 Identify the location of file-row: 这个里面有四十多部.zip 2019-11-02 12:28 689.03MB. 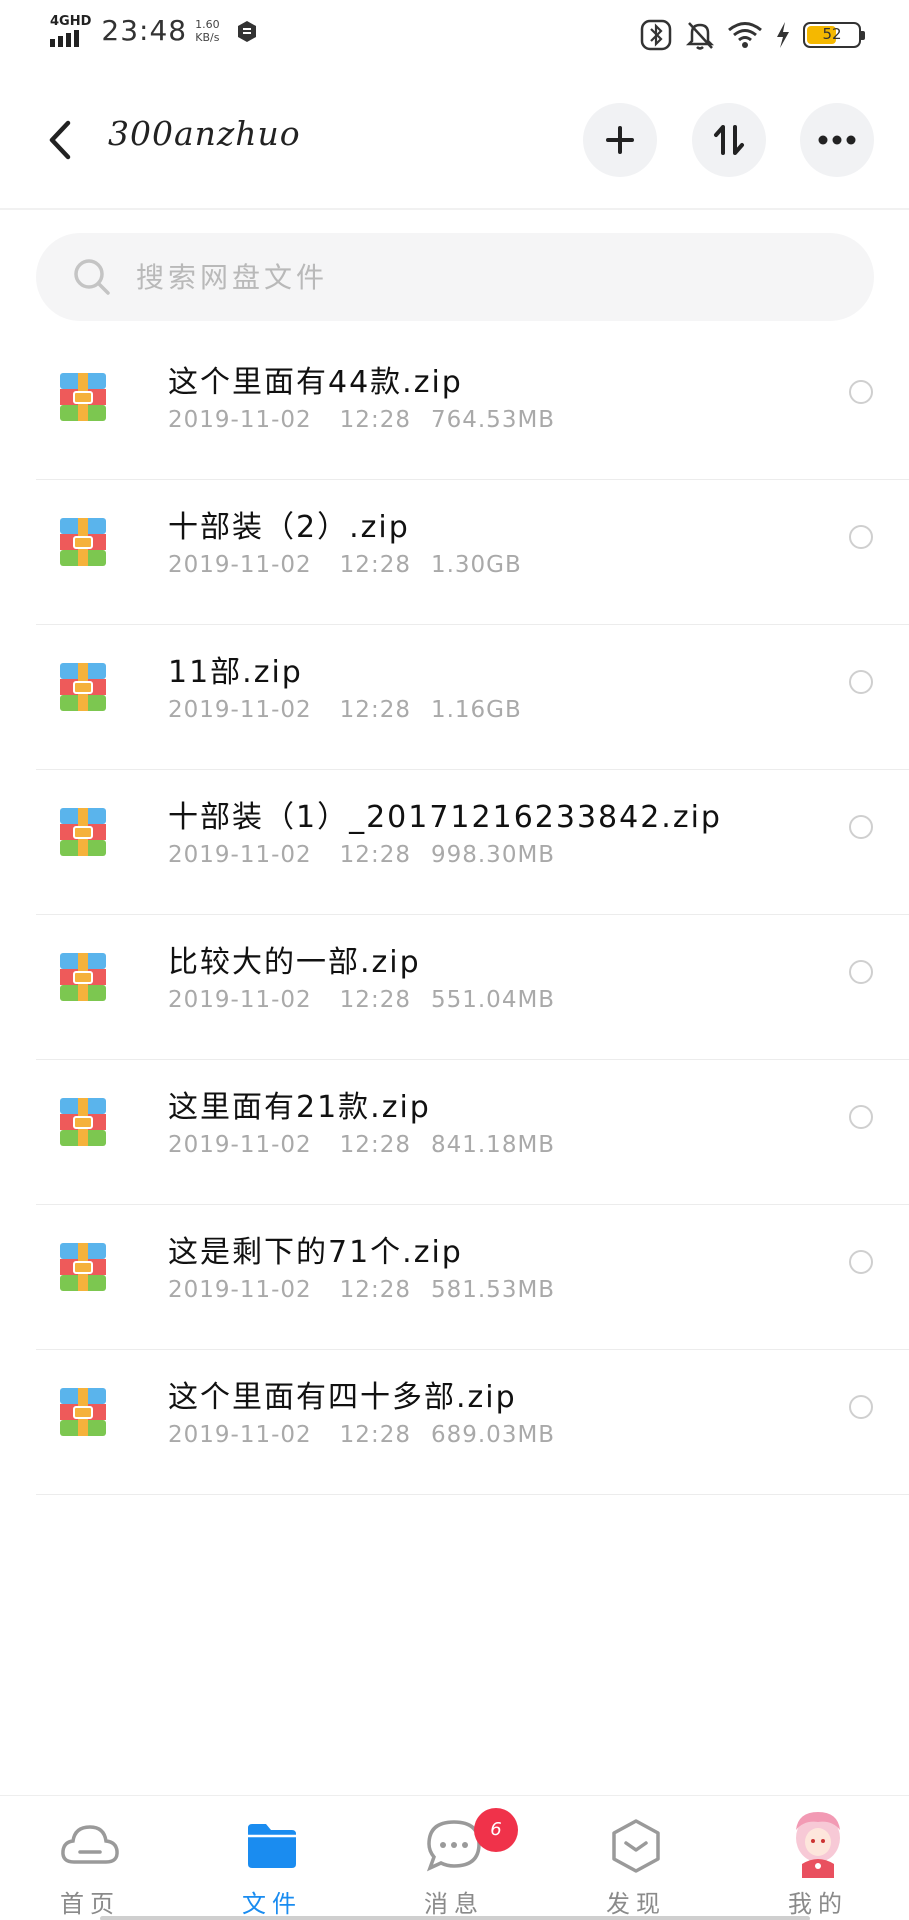
(472, 1422).